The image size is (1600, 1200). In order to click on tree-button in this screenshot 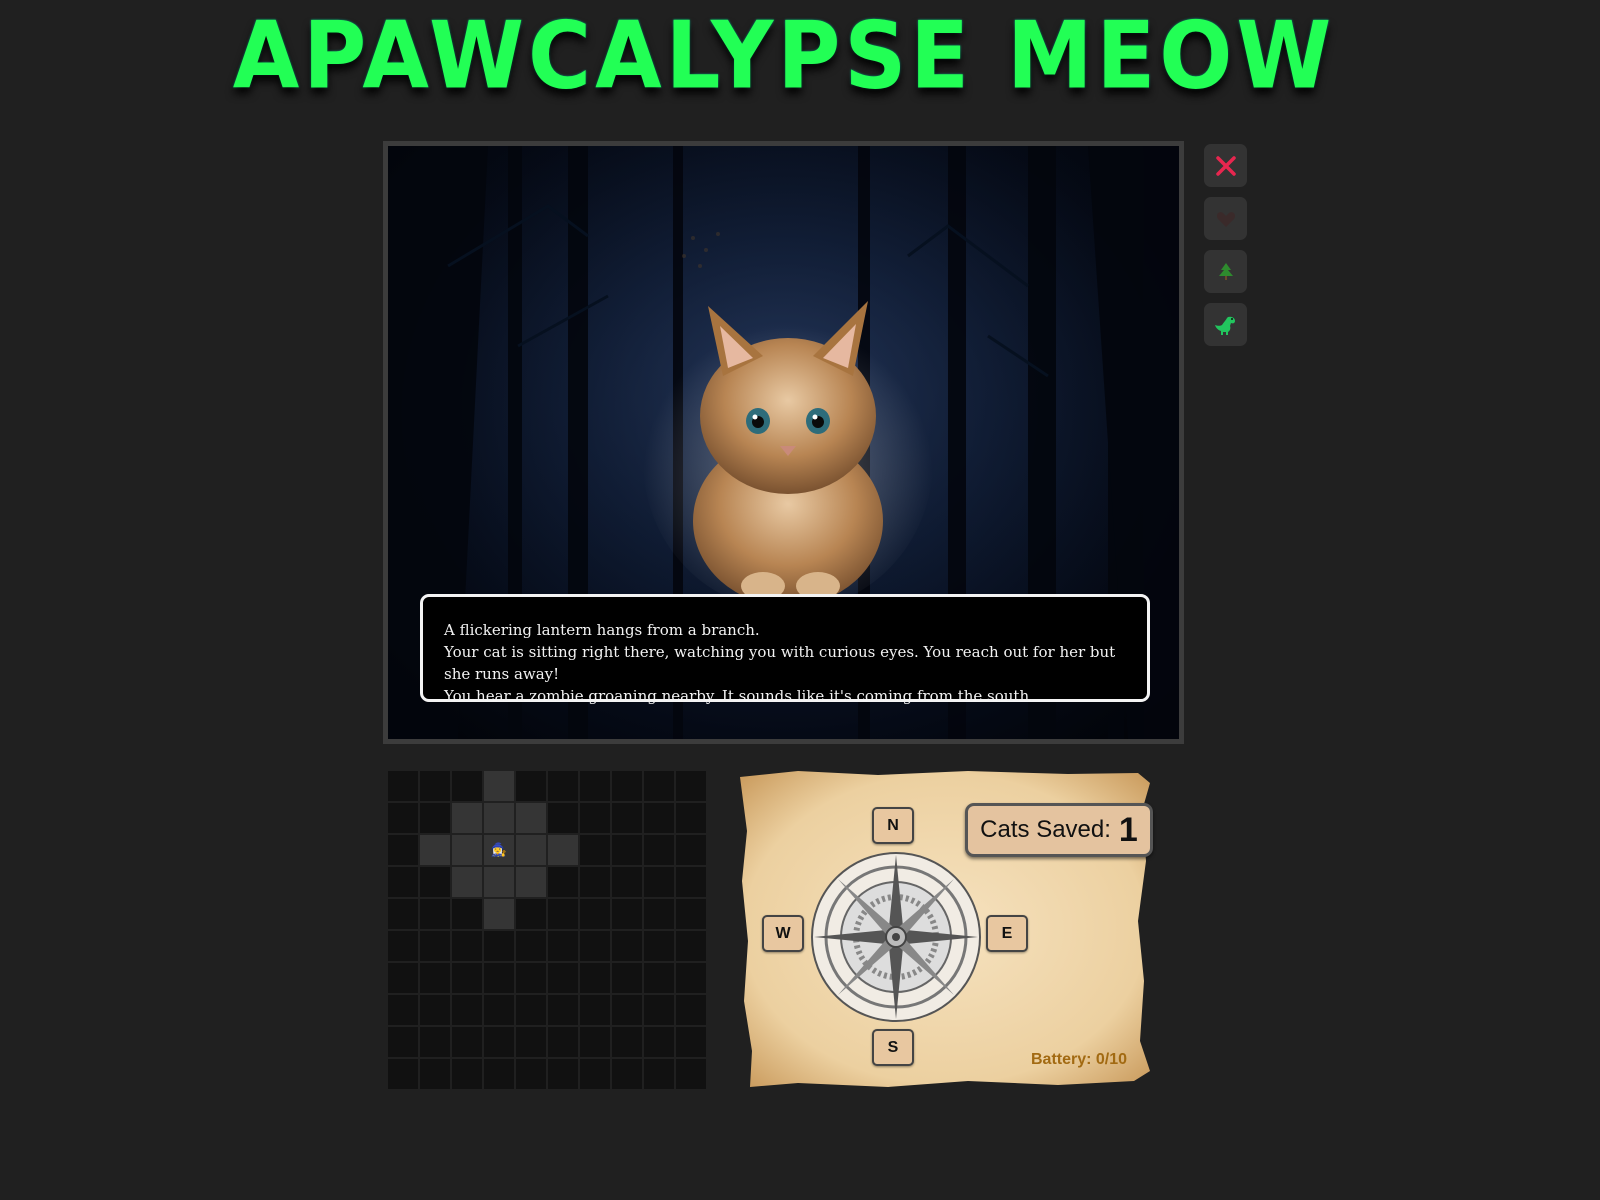, I will do `click(1225, 271)`.